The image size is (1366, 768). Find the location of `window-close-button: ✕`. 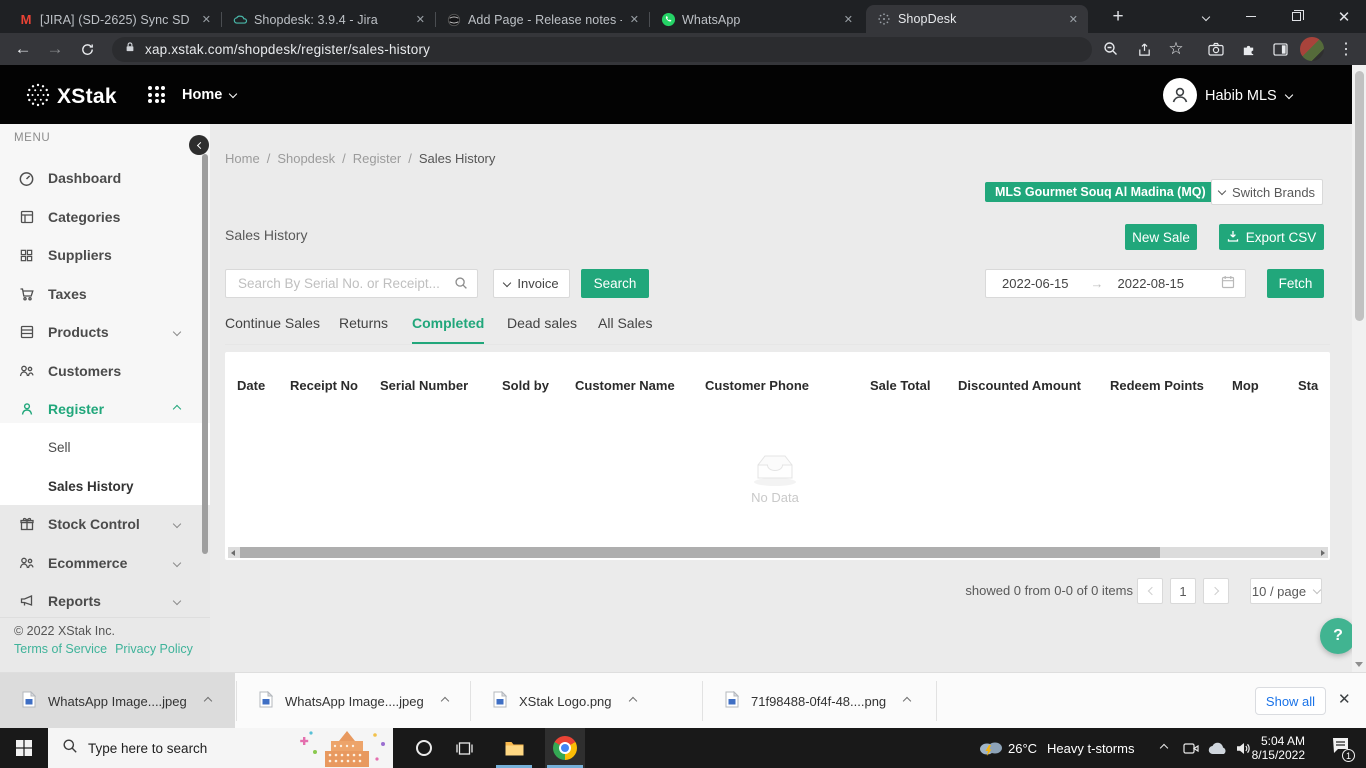

window-close-button: ✕ is located at coordinates (1344, 16).